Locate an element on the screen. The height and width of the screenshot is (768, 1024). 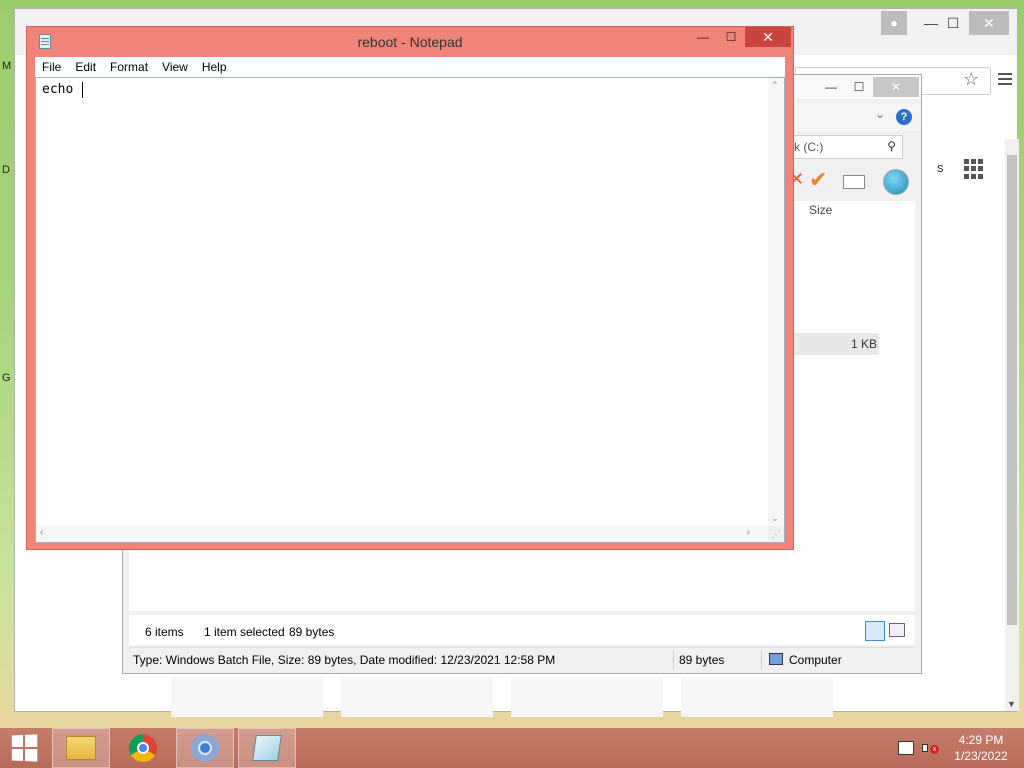
notepad-titlebar: reboot - Notepad is located at coordinates (410, 42).